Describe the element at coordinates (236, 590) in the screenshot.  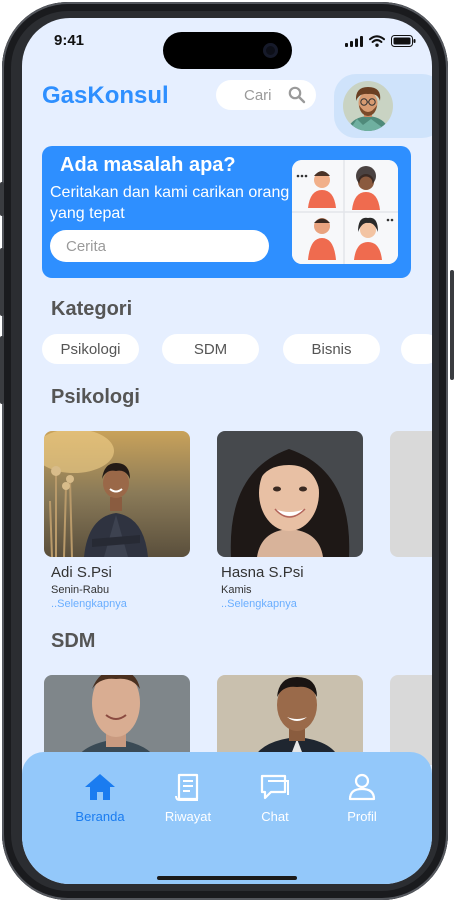
I see `consultant-schedule: Kamis` at that location.